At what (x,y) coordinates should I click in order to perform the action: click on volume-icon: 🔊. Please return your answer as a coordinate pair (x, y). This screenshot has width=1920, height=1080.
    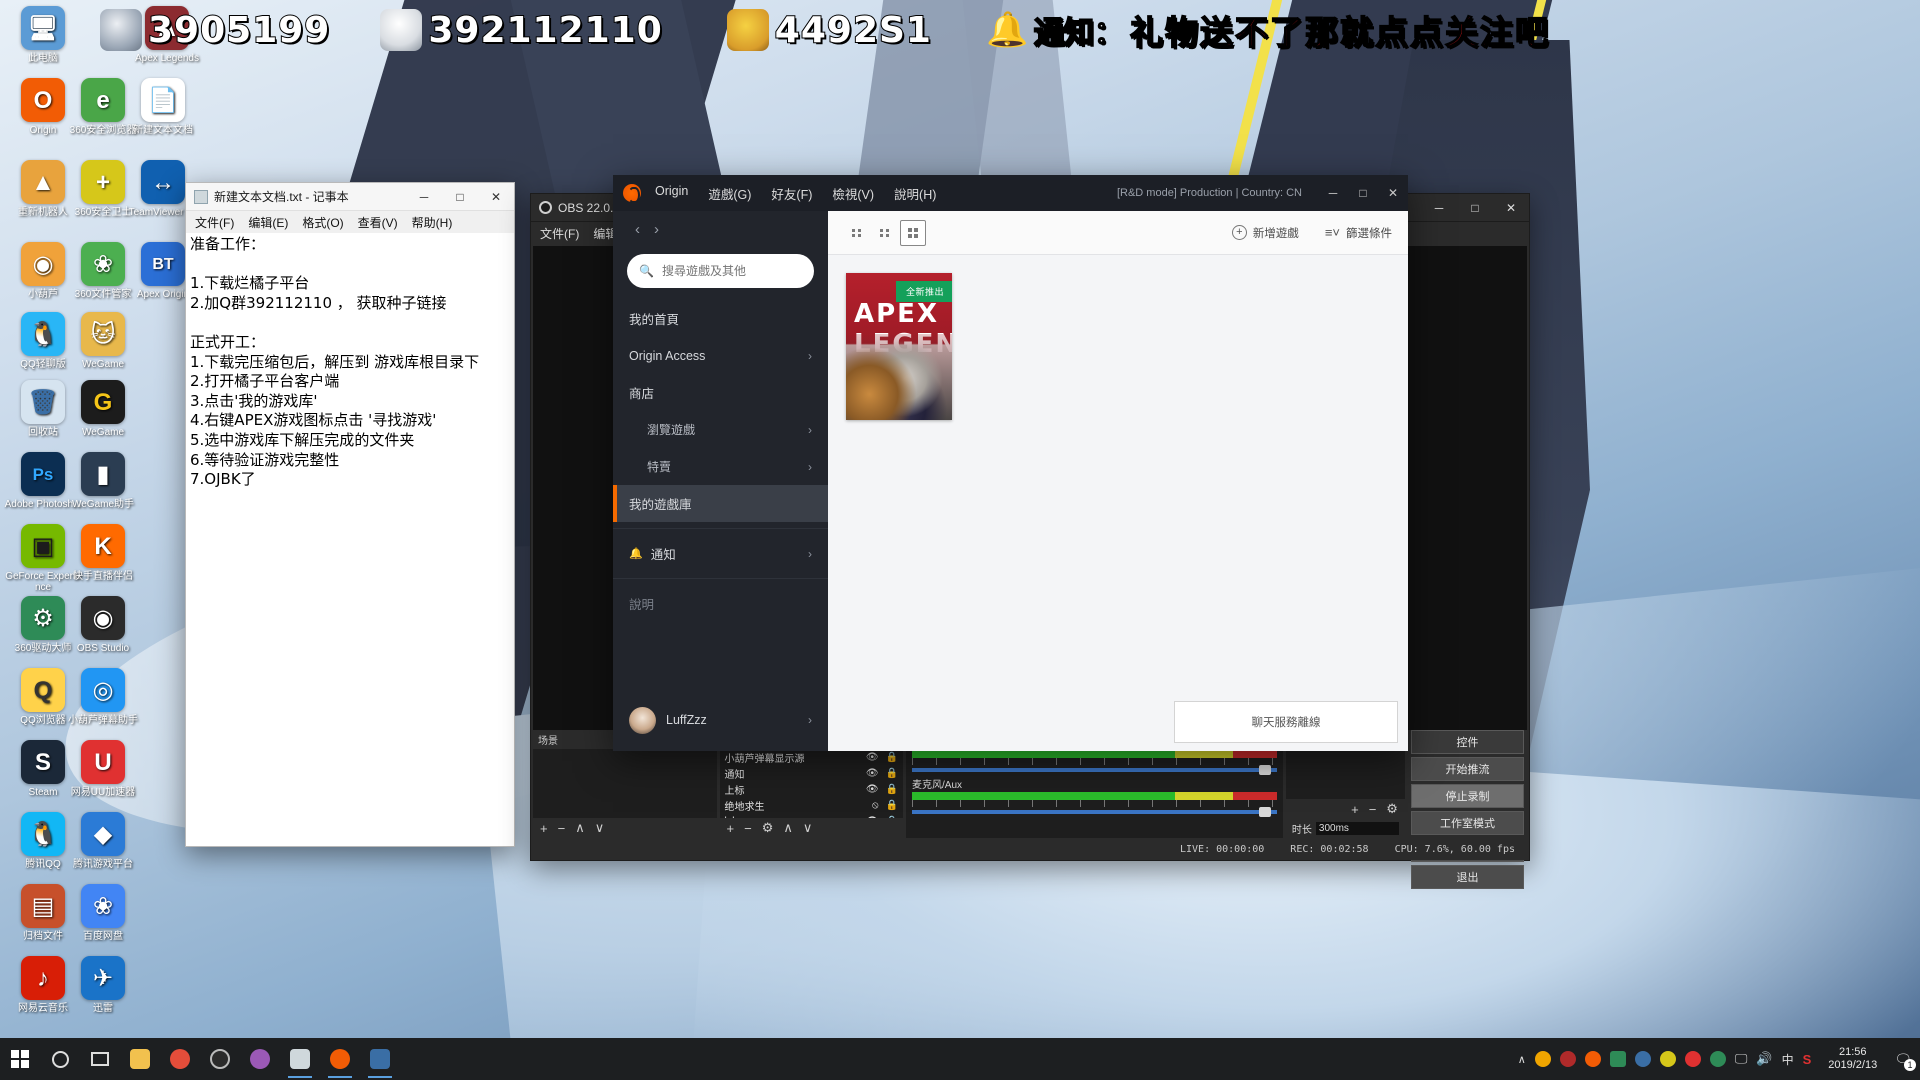
    Looking at the image, I should click on (1764, 1059).